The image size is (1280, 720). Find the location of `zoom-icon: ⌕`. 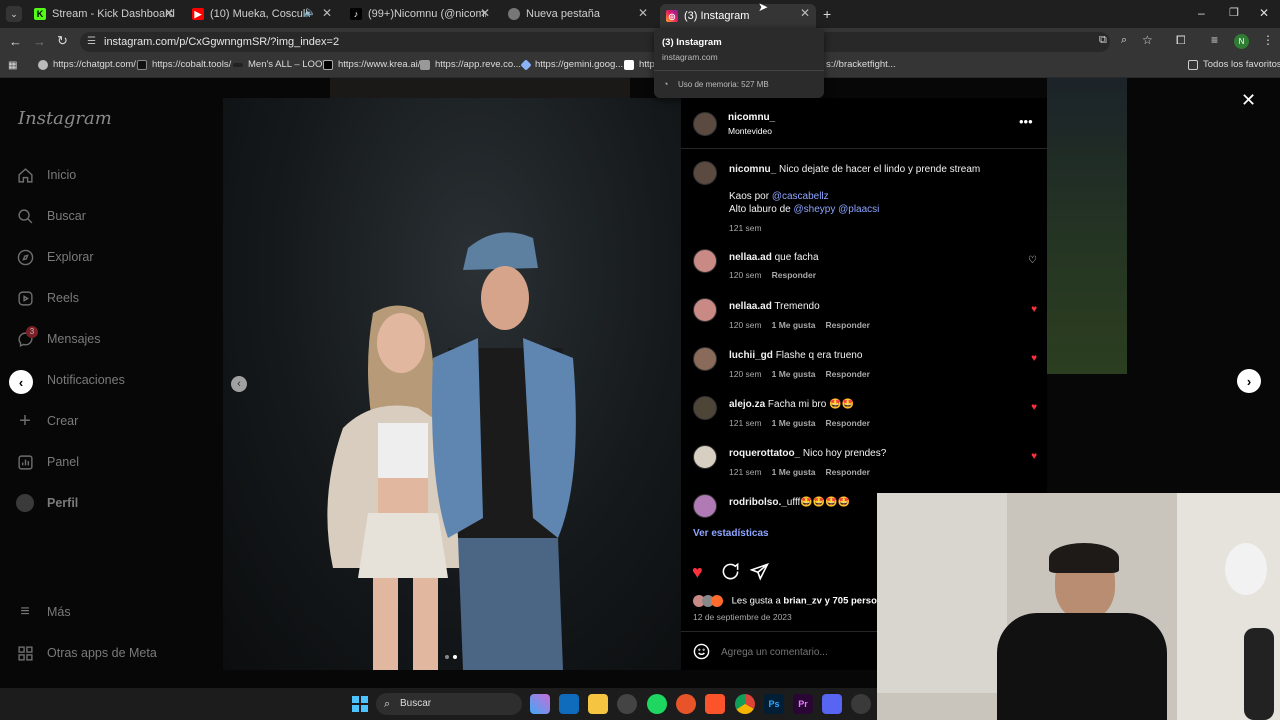

zoom-icon: ⌕ is located at coordinates (1124, 40).